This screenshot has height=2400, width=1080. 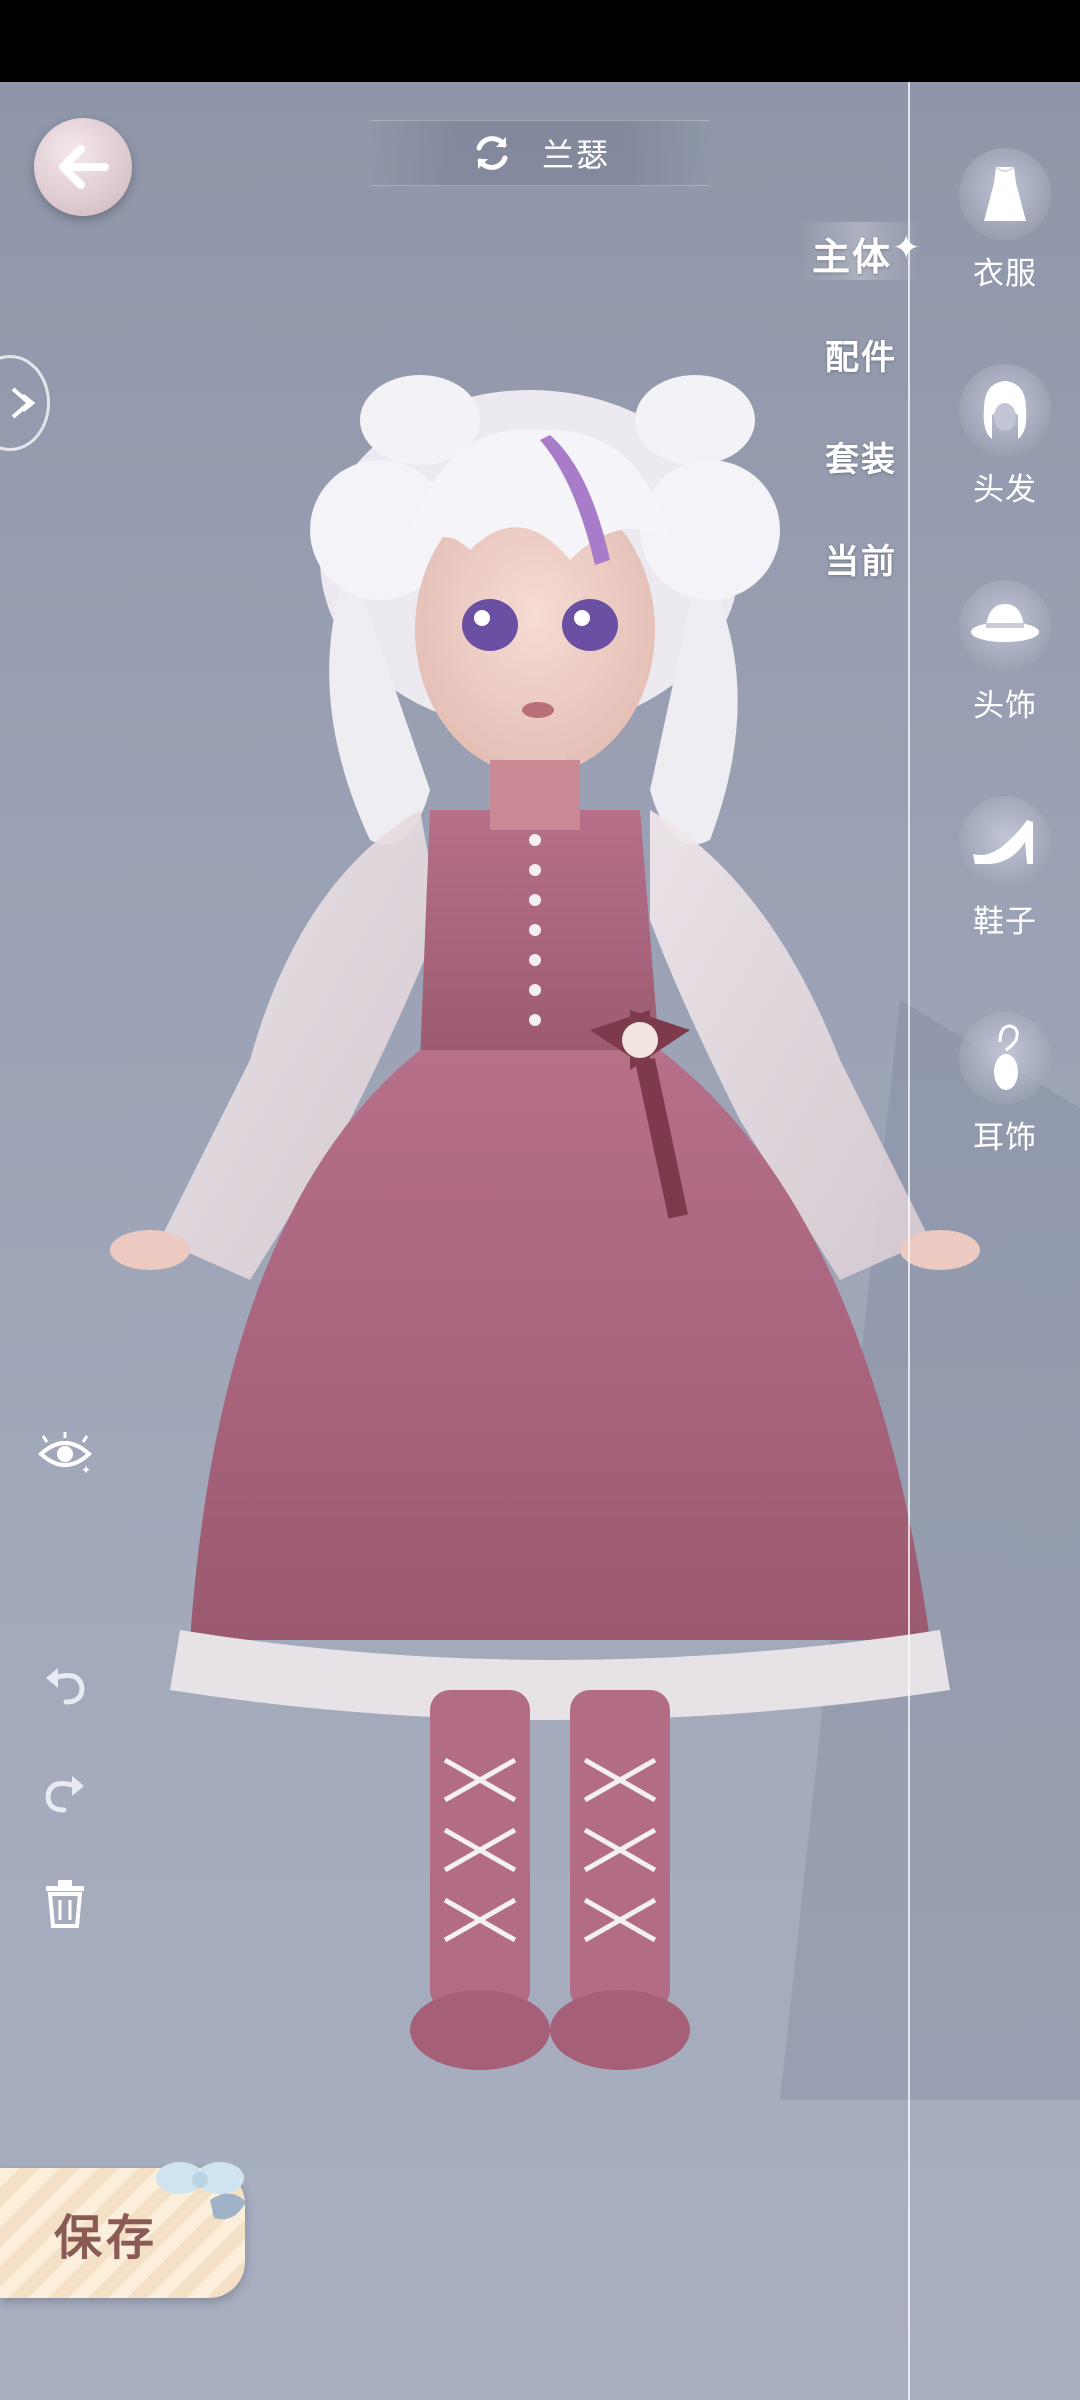 I want to click on character-name-bar: 兰瑟, so click(x=540, y=153).